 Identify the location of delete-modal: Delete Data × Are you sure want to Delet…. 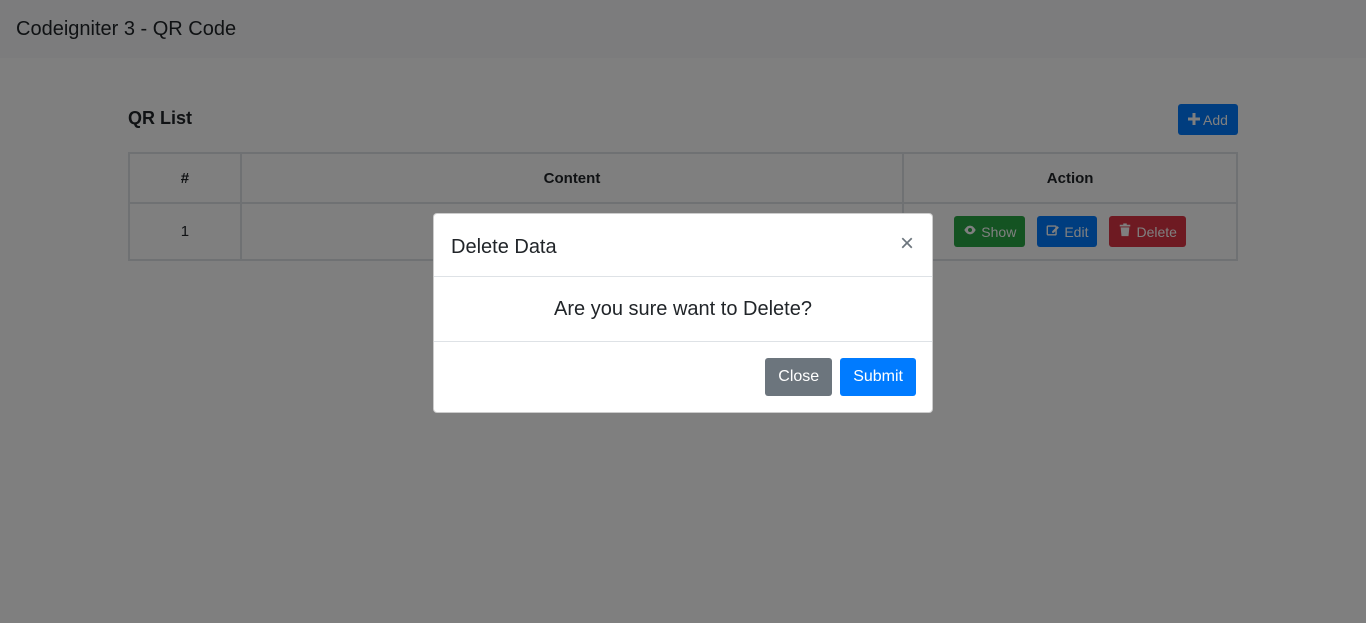
(683, 313).